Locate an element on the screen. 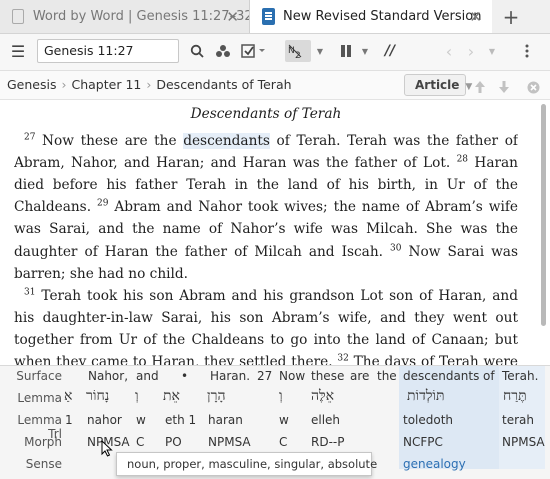 The image size is (550, 479). lemma-word: תֶּרַח is located at coordinates (515, 396).